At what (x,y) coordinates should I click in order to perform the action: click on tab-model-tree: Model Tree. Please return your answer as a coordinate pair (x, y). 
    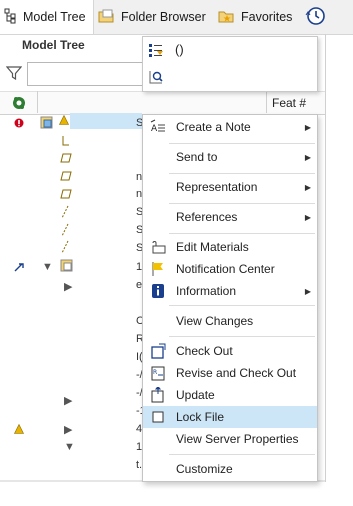
    Looking at the image, I should click on (47, 17).